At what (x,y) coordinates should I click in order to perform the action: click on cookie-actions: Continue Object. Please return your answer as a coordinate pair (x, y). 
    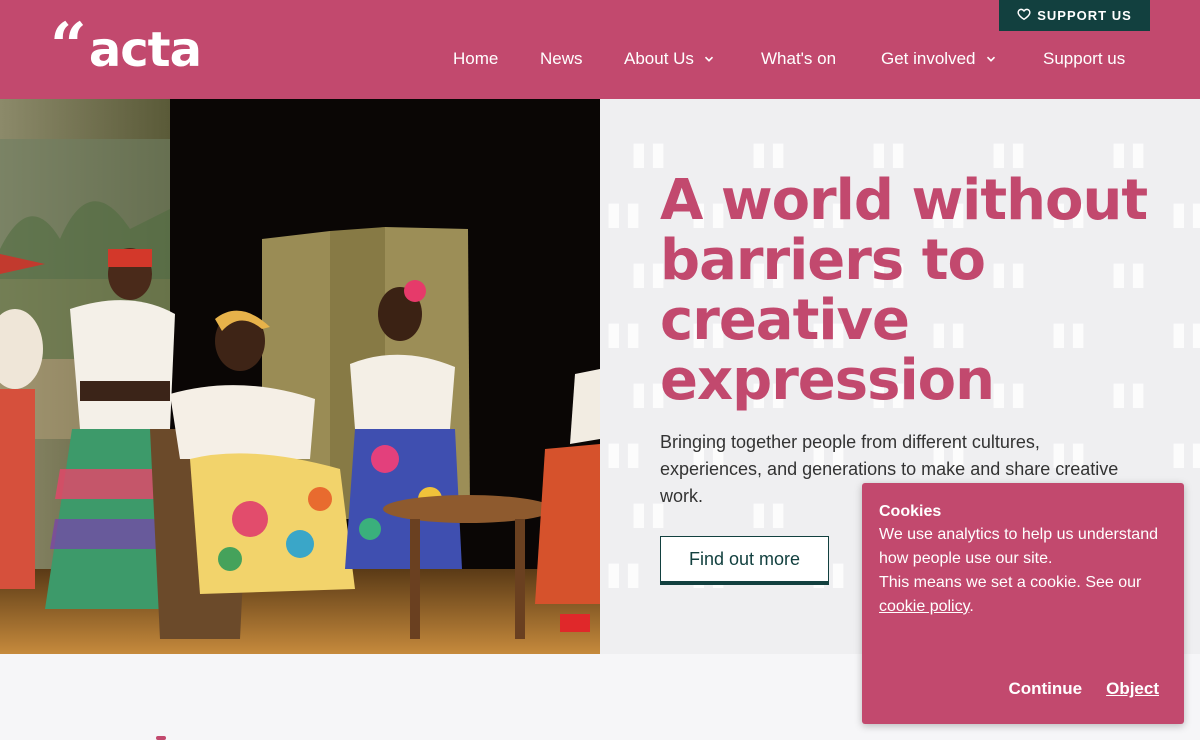
    Looking at the image, I should click on (1083, 689).